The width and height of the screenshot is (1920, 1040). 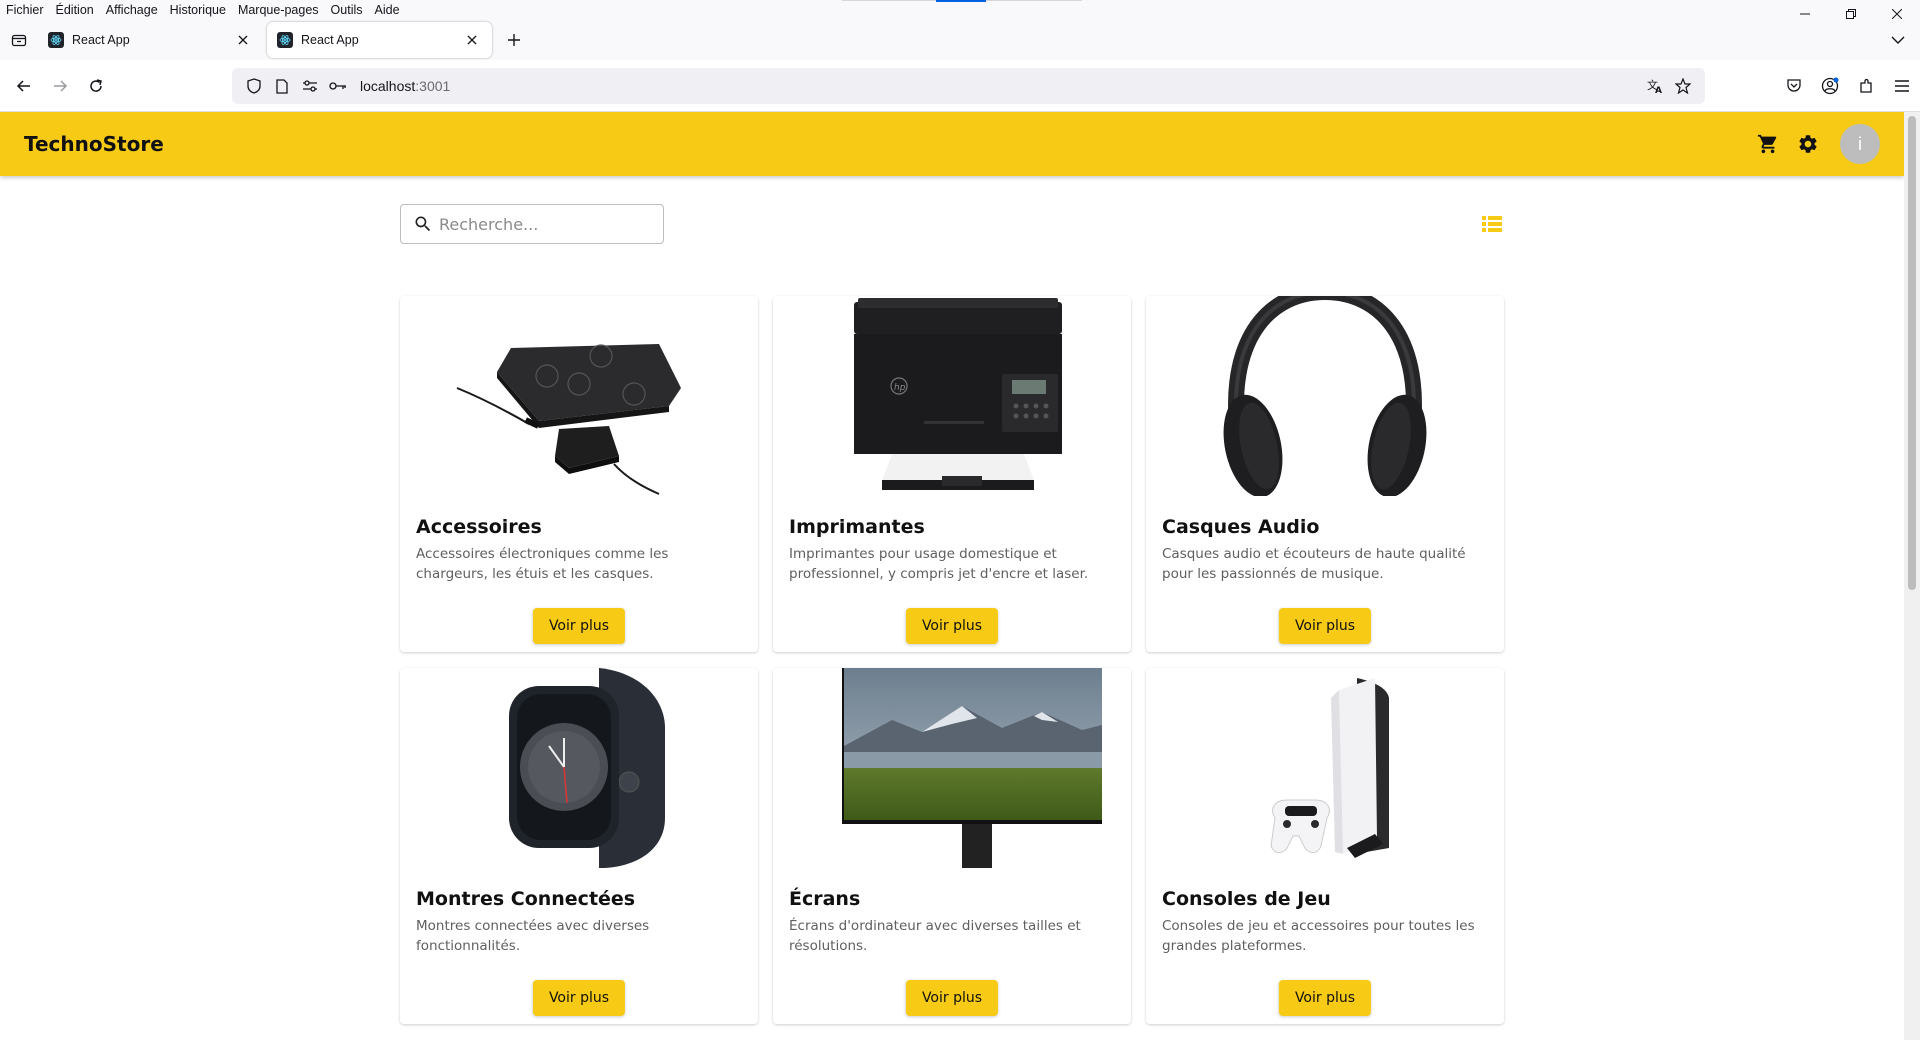 I want to click on firefox-view-icon, so click(x=19, y=40).